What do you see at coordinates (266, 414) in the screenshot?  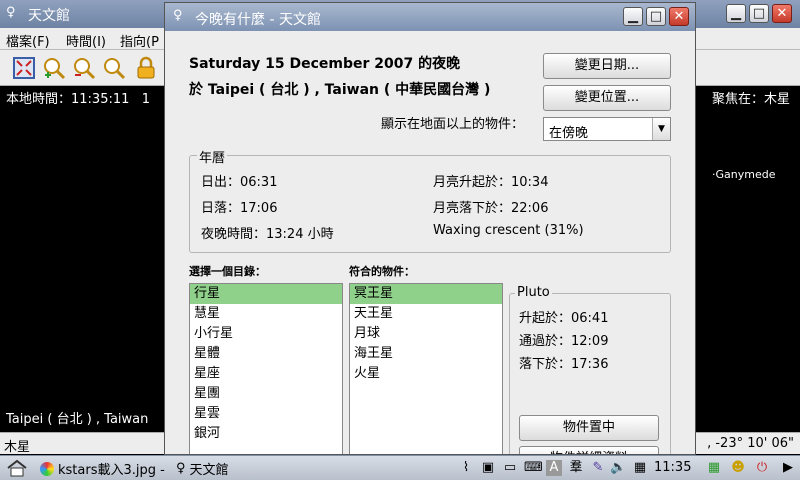 I see `catalog-item: 星雲` at bounding box center [266, 414].